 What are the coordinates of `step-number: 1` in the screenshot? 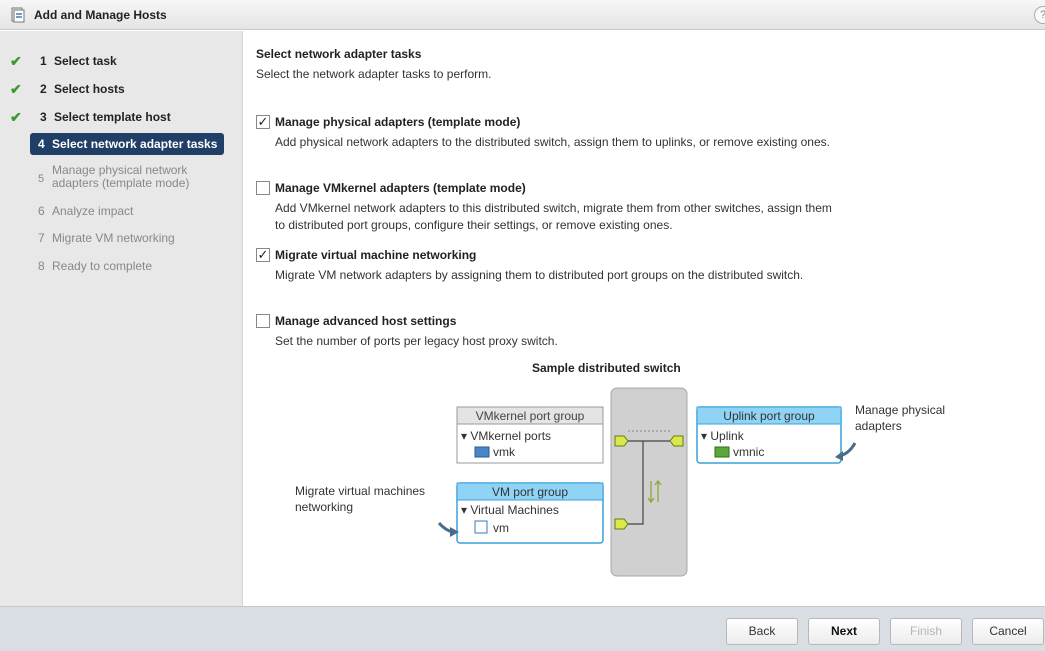 It's located at (43, 61).